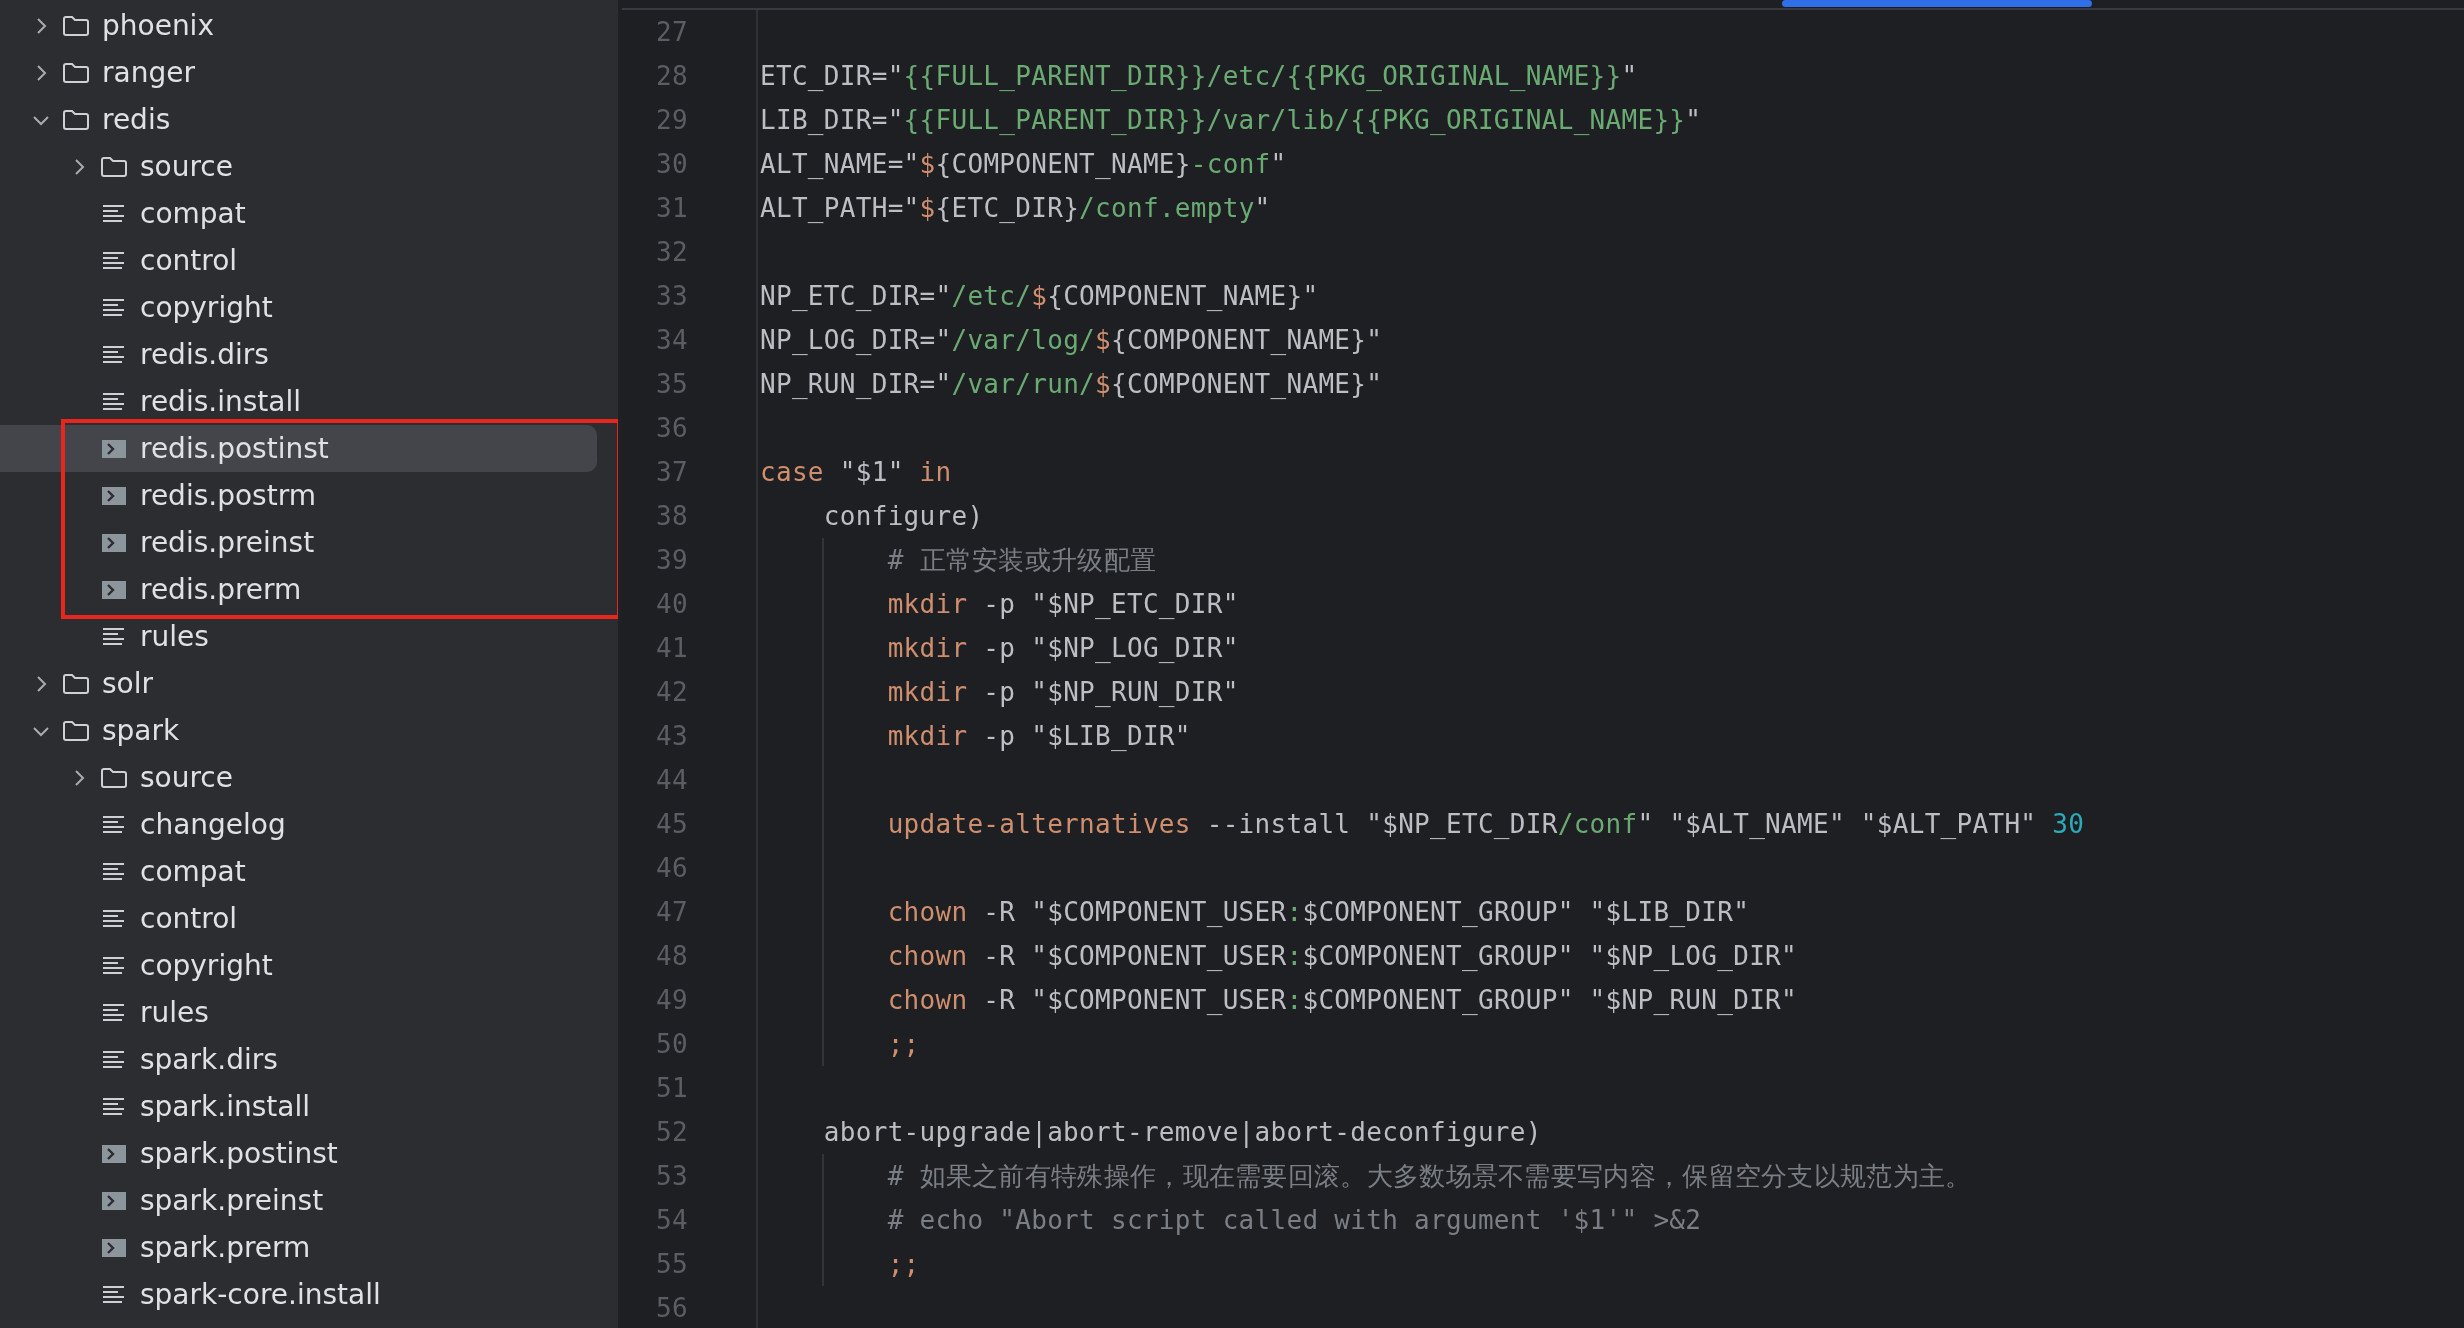 Image resolution: width=2464 pixels, height=1328 pixels. What do you see at coordinates (1015, 208) in the screenshot?
I see `code-line: ALT_PATH="${ETC_DIR}/conf.empty"` at bounding box center [1015, 208].